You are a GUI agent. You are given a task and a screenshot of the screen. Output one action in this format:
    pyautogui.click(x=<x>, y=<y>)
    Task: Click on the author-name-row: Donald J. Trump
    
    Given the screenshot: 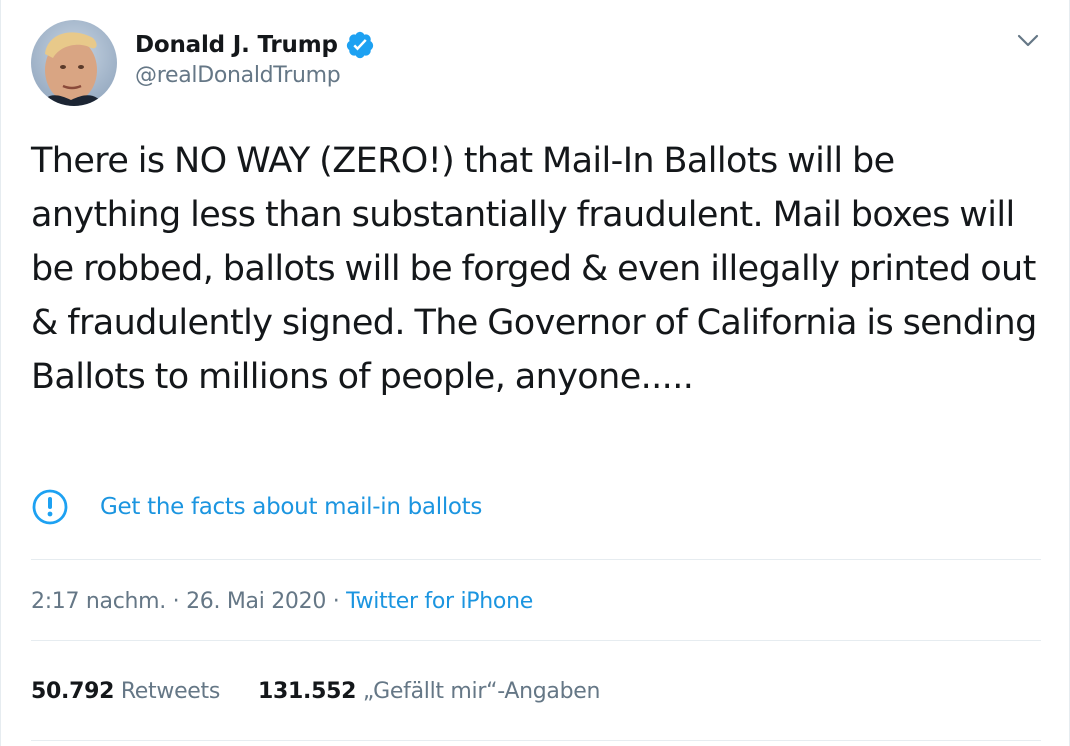 What is the action you would take?
    pyautogui.click(x=255, y=45)
    